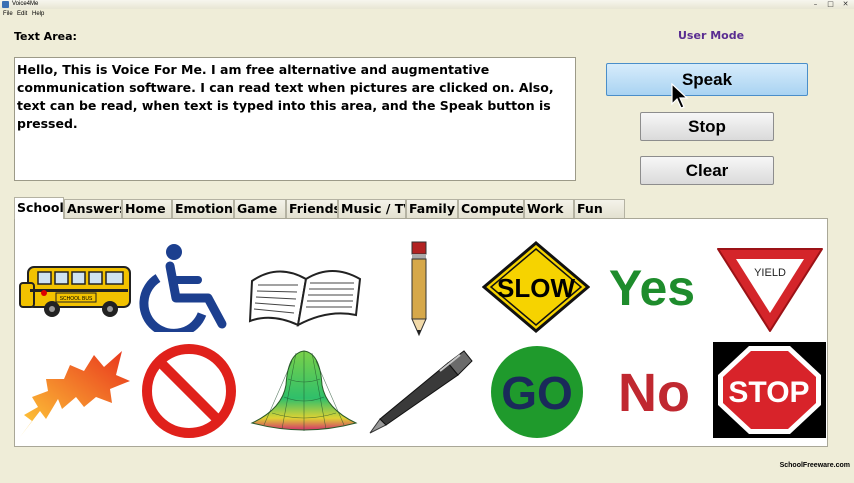 This screenshot has height=483, width=854. I want to click on slow-text: SLOW, so click(536, 288).